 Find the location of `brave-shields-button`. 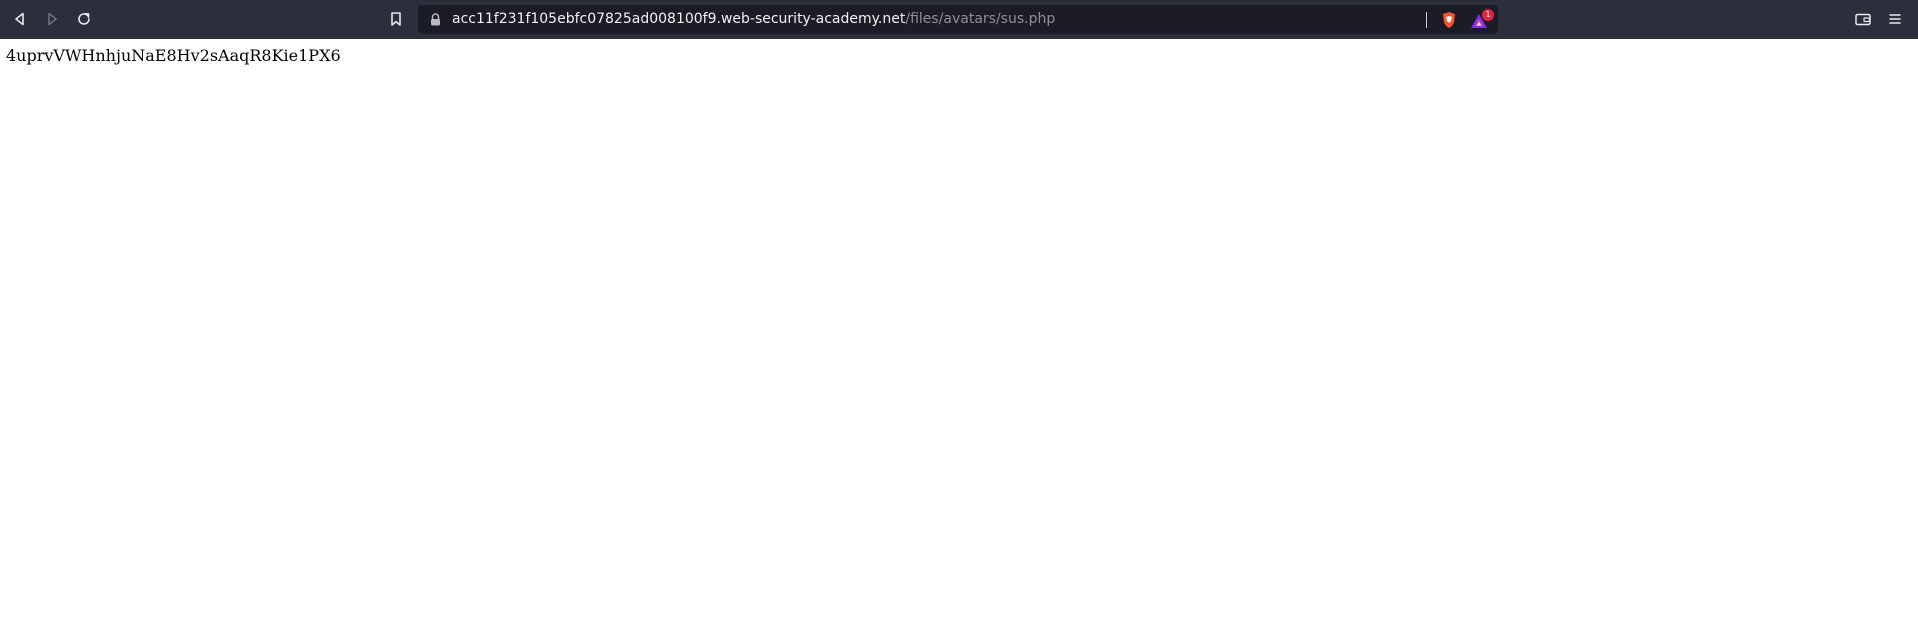

brave-shields-button is located at coordinates (1449, 20).